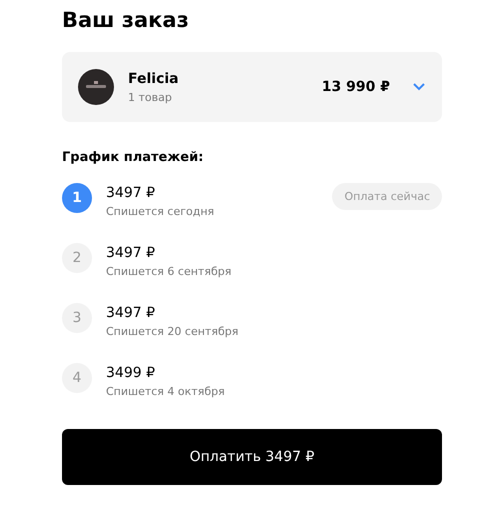 This screenshot has height=527, width=495. I want to click on page-title: Ваш заказ, so click(125, 20).